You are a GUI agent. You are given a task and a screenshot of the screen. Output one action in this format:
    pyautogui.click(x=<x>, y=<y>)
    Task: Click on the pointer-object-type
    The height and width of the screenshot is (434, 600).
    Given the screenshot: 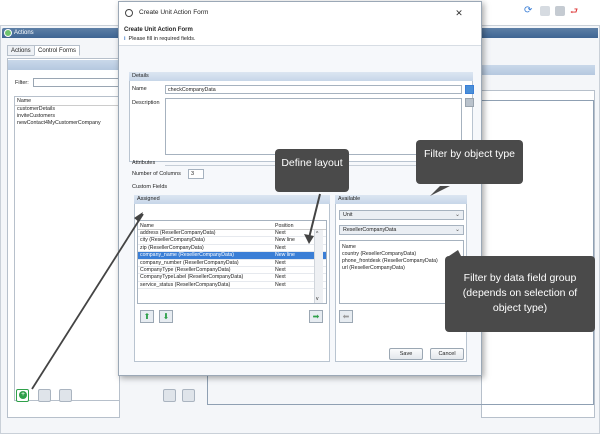 What is the action you would take?
    pyautogui.click(x=440, y=191)
    